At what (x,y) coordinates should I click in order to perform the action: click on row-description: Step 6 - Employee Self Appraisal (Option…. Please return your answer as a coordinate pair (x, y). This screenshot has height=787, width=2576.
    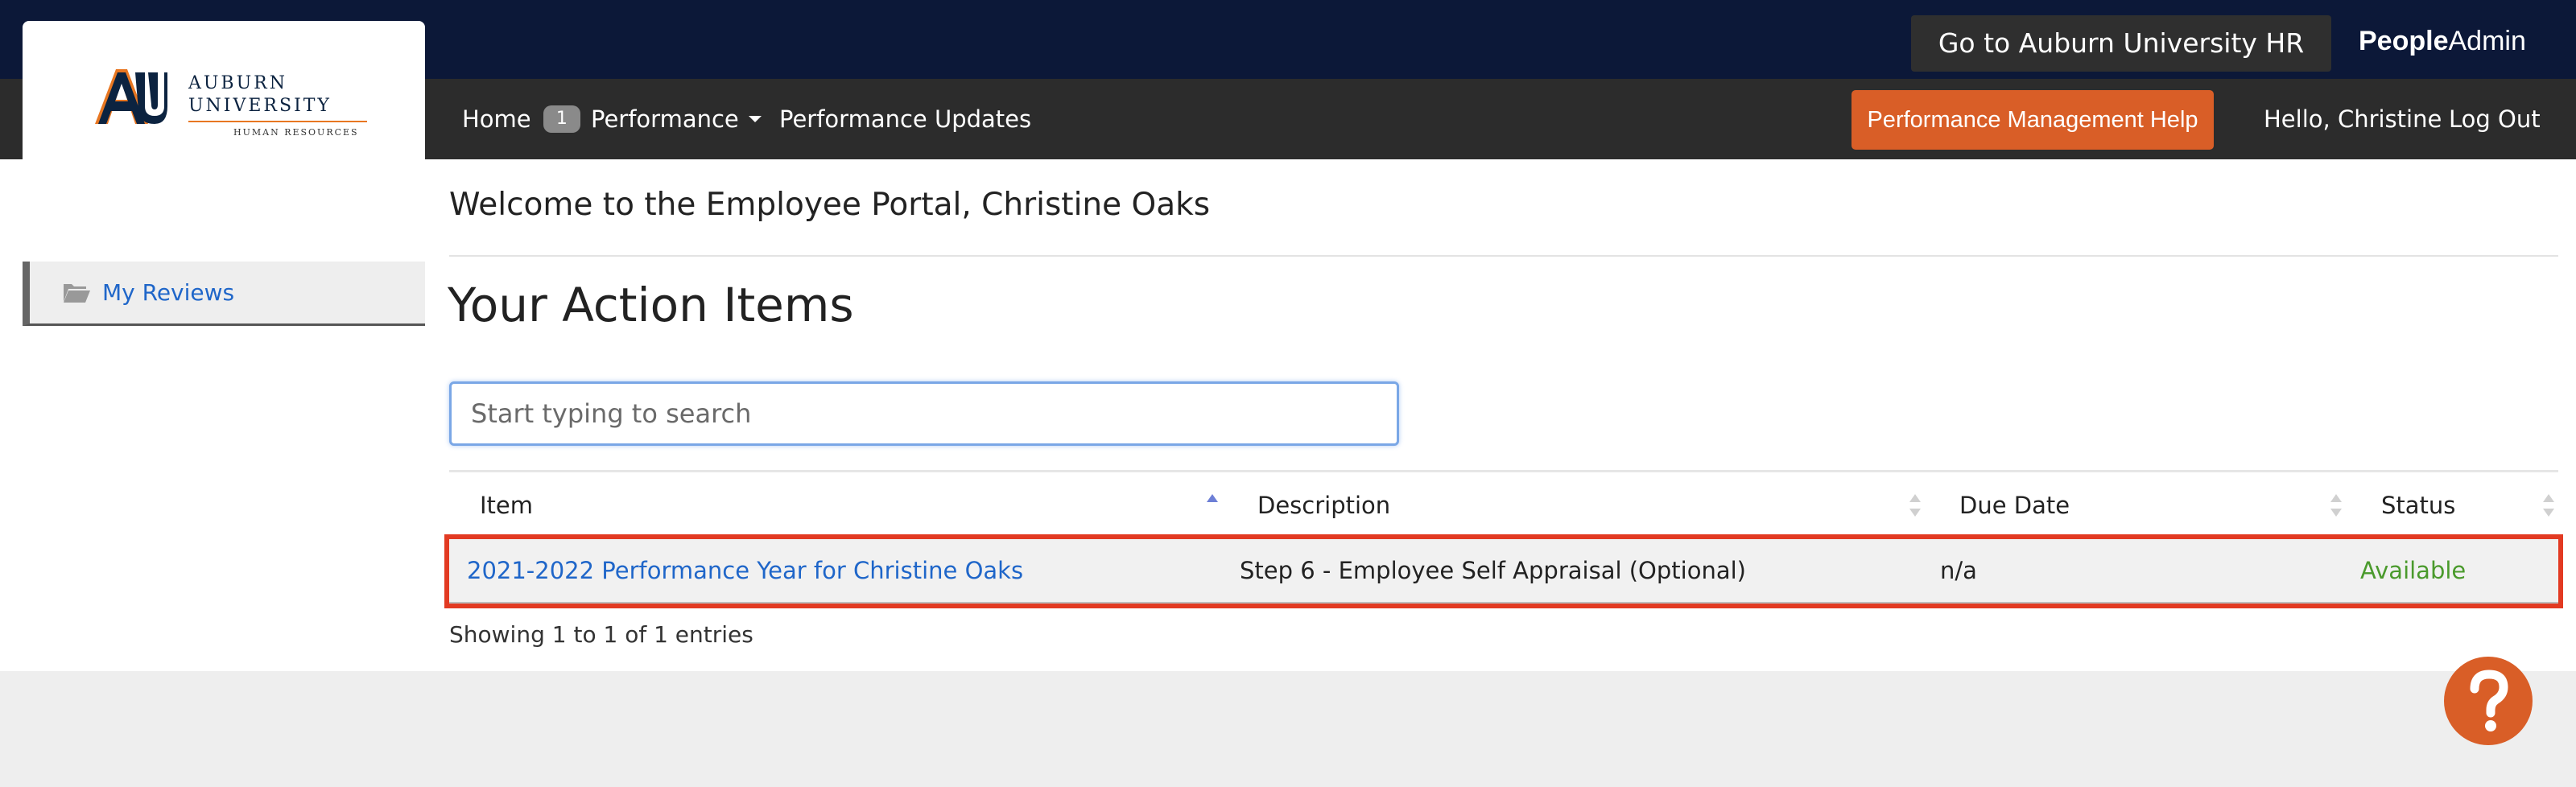
    Looking at the image, I should click on (1493, 571).